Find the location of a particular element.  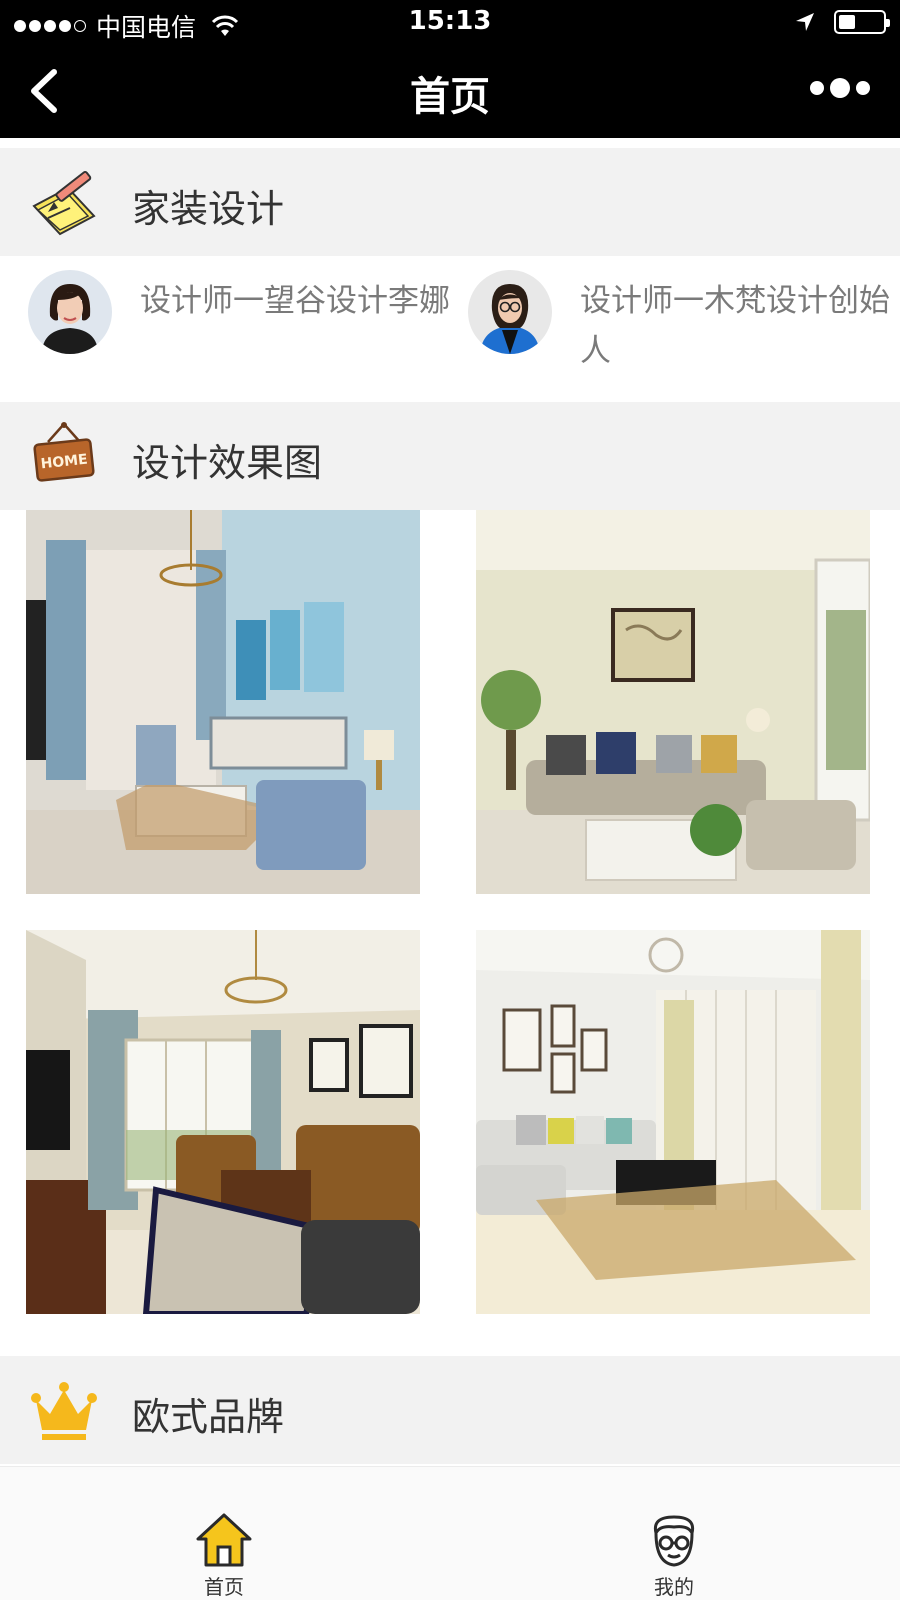

rendering-white-living-room is located at coordinates (673, 1122).